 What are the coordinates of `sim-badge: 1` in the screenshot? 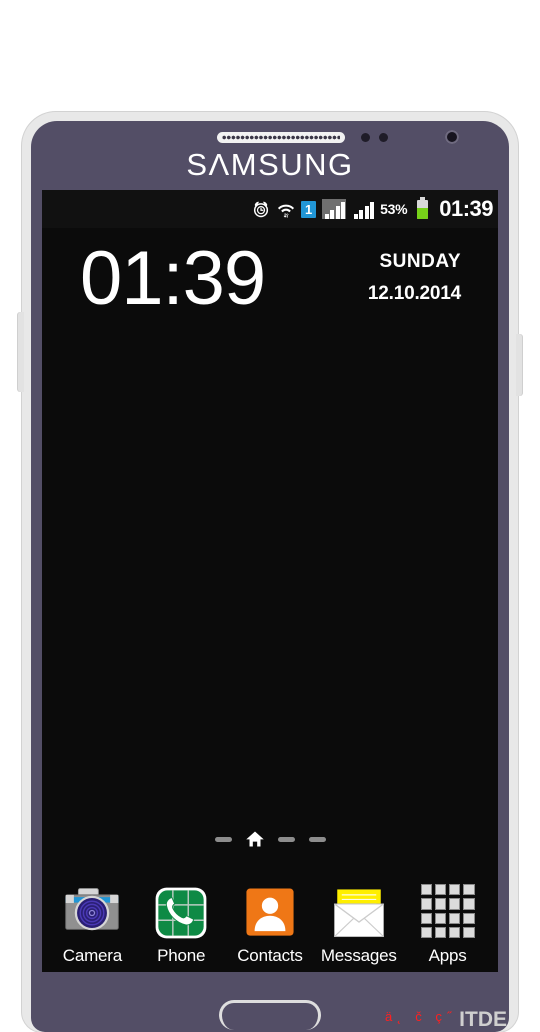 It's located at (309, 209).